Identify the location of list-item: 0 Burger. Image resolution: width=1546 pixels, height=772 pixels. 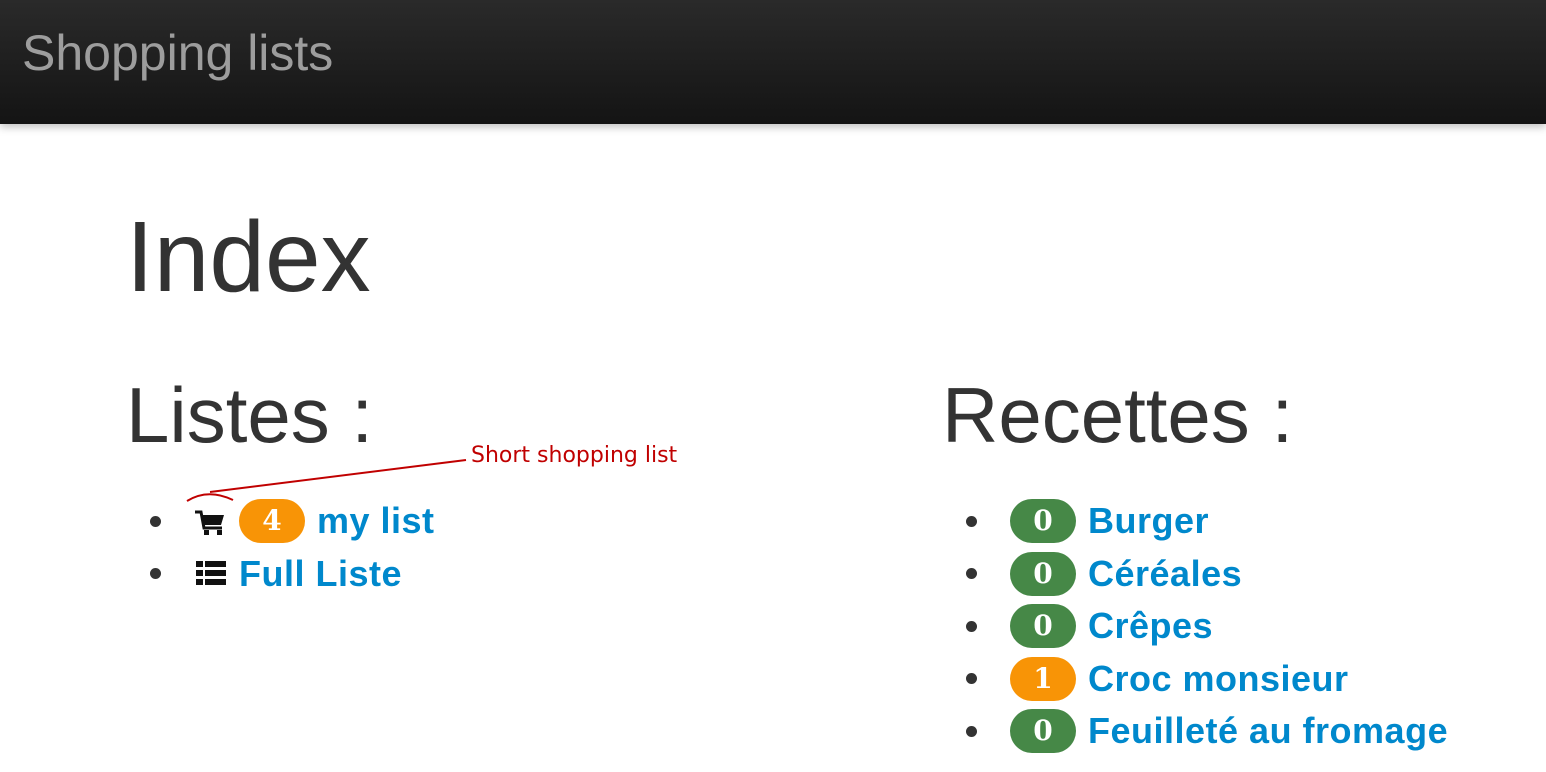
(1207, 521).